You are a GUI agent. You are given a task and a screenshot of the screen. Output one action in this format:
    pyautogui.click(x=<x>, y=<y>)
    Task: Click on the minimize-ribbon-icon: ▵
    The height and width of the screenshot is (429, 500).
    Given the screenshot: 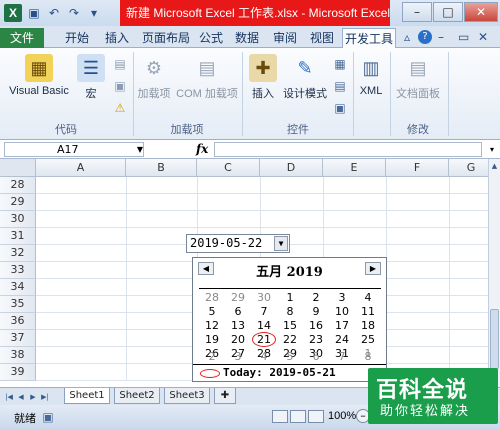 What is the action you would take?
    pyautogui.click(x=407, y=37)
    